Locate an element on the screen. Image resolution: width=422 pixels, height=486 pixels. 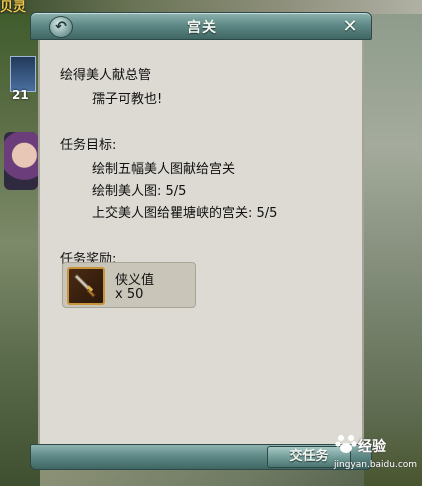
paw-icon is located at coordinates (346, 444).